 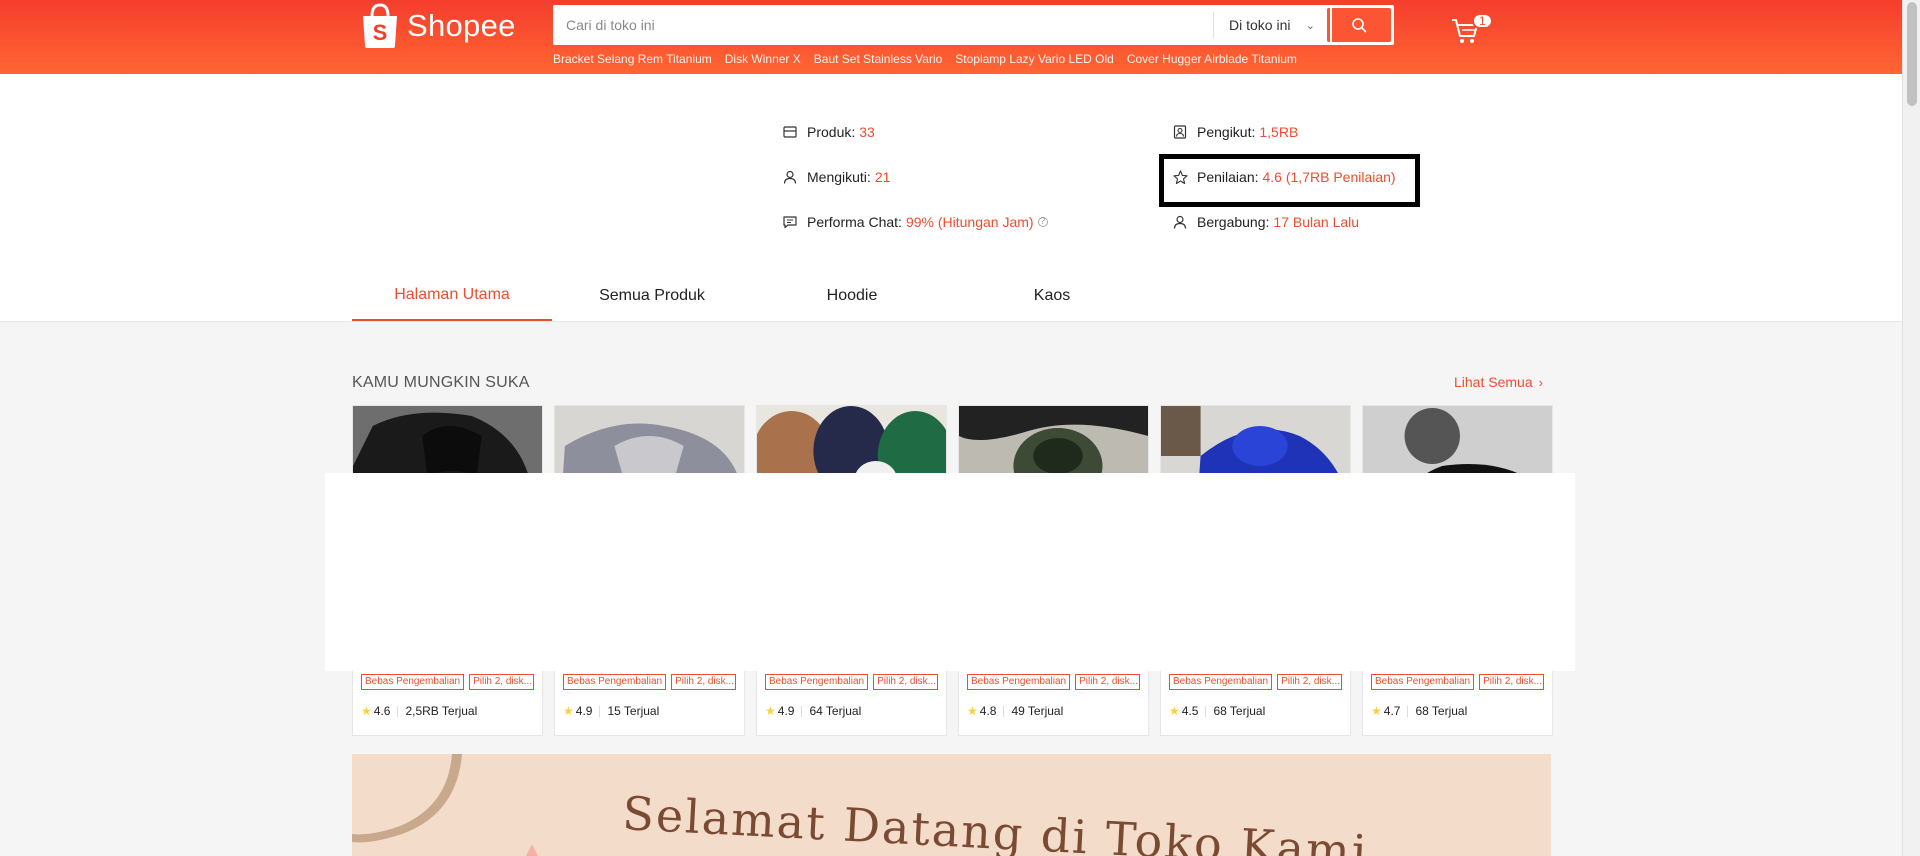 What do you see at coordinates (839, 177) in the screenshot?
I see `stat-label: Mengikuti:` at bounding box center [839, 177].